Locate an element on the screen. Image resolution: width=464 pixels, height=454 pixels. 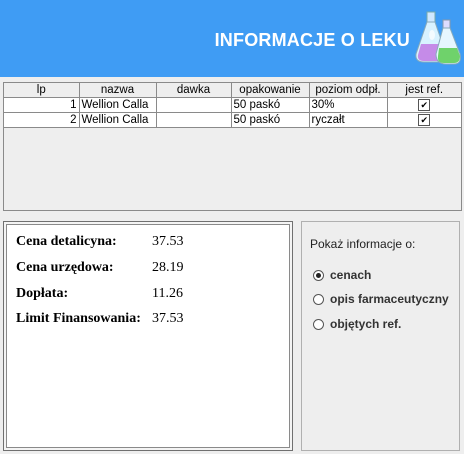
official-price-label: Cena urzędowa: is located at coordinates (65, 267).